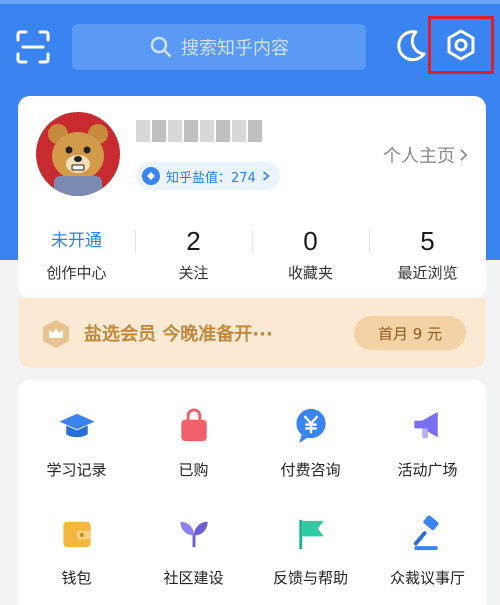  What do you see at coordinates (427, 240) in the screenshot?
I see `stat-value: 5` at bounding box center [427, 240].